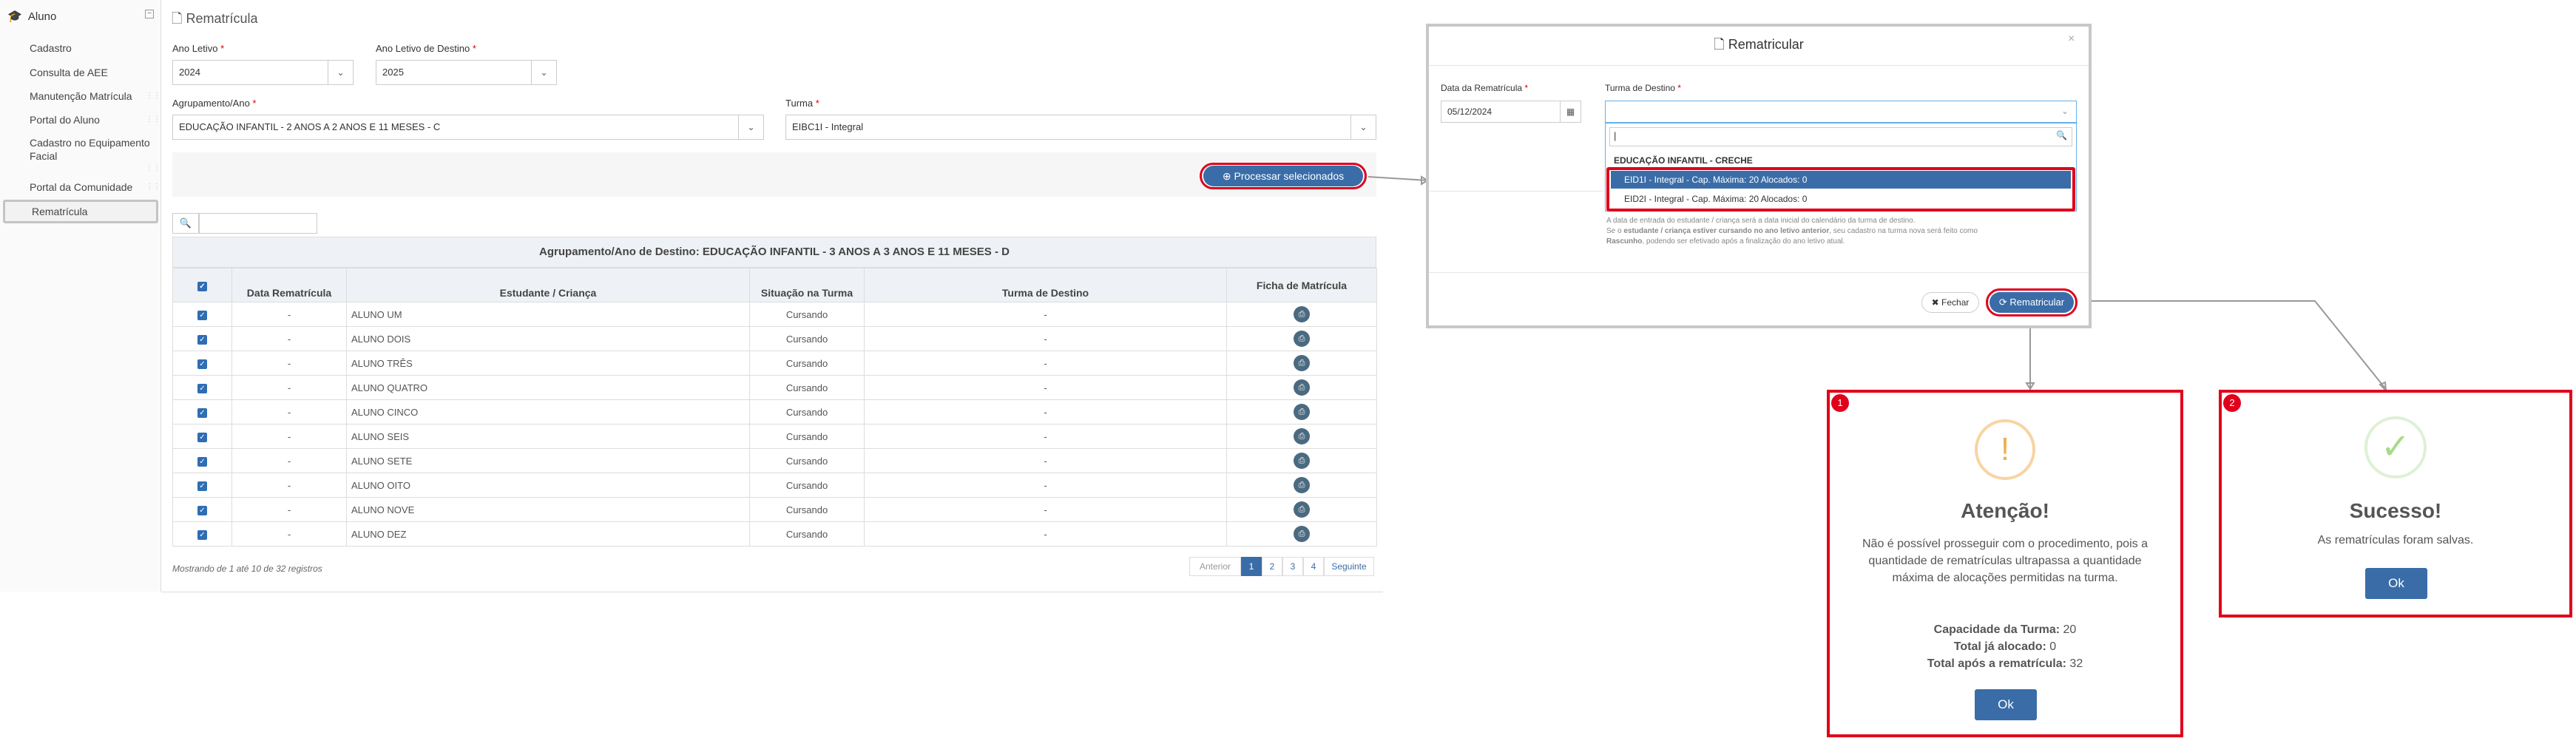 The image size is (2576, 741). Describe the element at coordinates (2071, 39) in the screenshot. I see `close-icon: ×` at that location.